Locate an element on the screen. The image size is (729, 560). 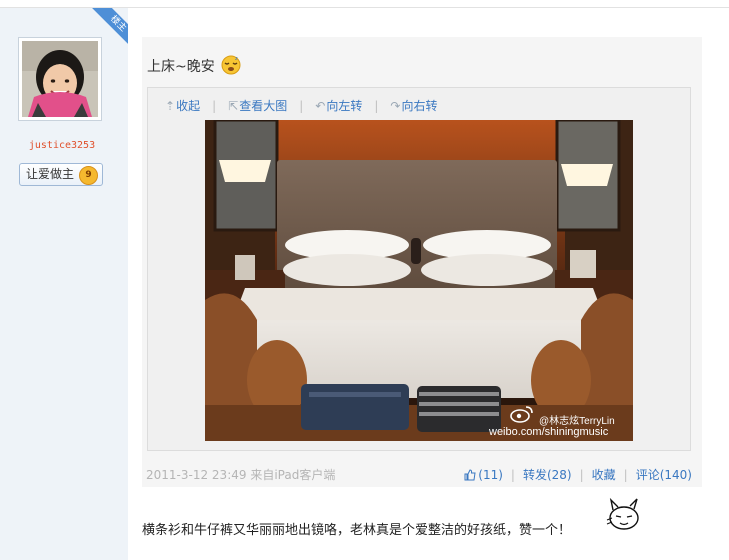
op-ribbon: 楼主 is located at coordinates (108, 28).